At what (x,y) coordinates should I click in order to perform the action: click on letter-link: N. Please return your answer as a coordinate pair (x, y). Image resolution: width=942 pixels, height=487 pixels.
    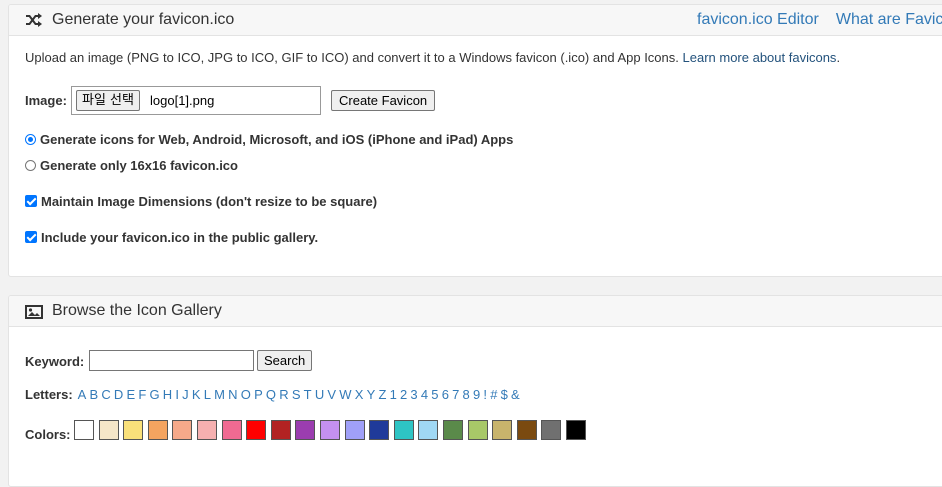
    Looking at the image, I should click on (232, 394).